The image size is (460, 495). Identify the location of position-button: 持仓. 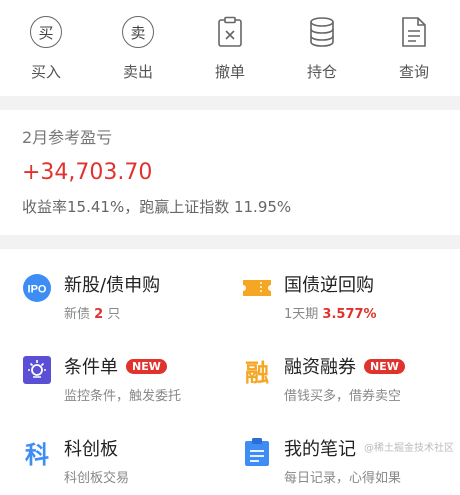
(322, 48).